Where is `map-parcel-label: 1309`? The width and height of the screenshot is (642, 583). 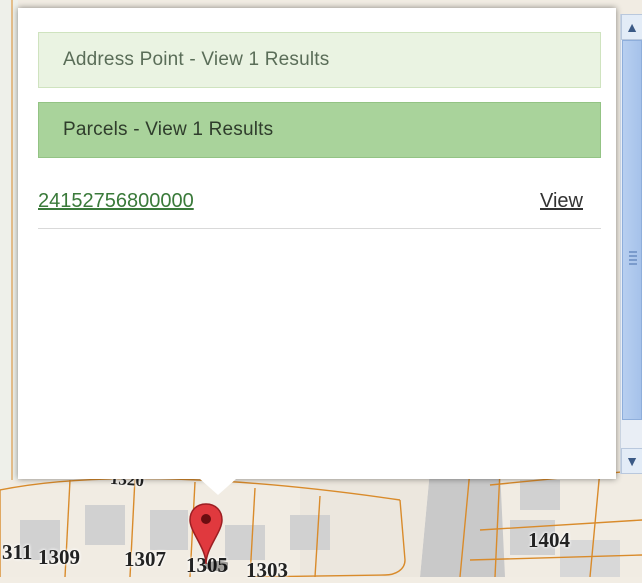
map-parcel-label: 1309 is located at coordinates (59, 557).